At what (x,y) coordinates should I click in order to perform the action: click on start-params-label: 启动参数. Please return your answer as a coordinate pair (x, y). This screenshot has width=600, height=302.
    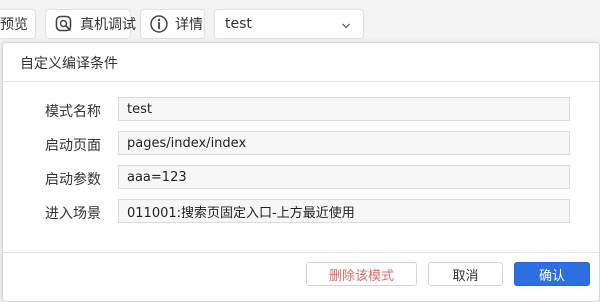
    Looking at the image, I should click on (73, 180).